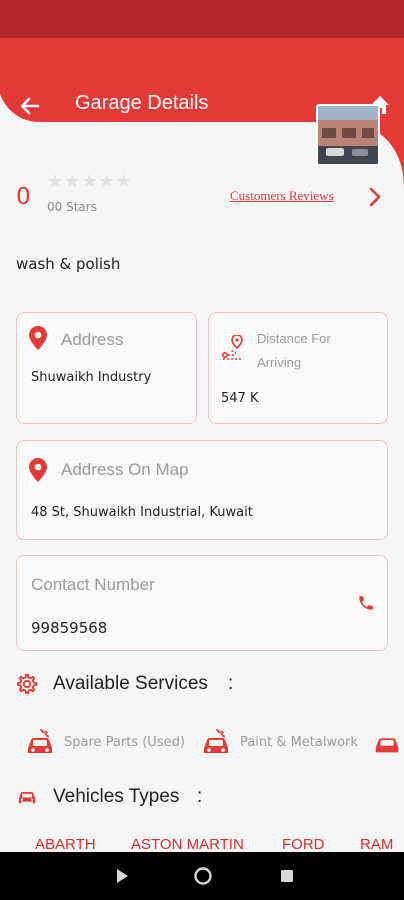 This screenshot has height=900, width=404. What do you see at coordinates (130, 683) in the screenshot?
I see `available-services-title: Available Services` at bounding box center [130, 683].